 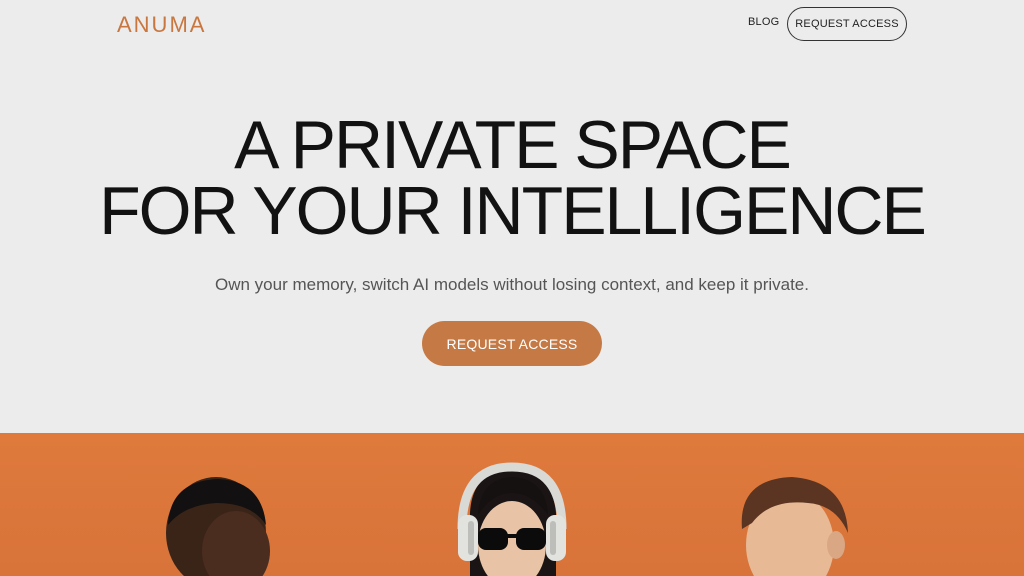 I want to click on top-navigation: ANUMA BLOG REQUEST ACCESS, so click(x=512, y=24).